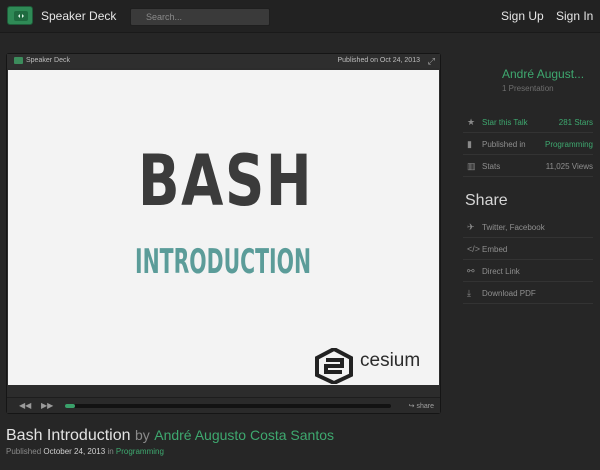 The width and height of the screenshot is (600, 470). What do you see at coordinates (494, 249) in the screenshot?
I see `share-embed-label: Embed` at bounding box center [494, 249].